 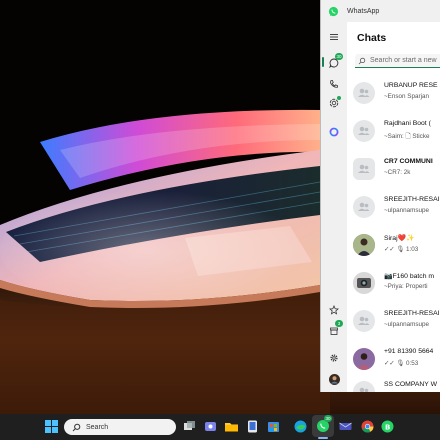 I want to click on whatsapp-logo-icon, so click(x=333, y=11).